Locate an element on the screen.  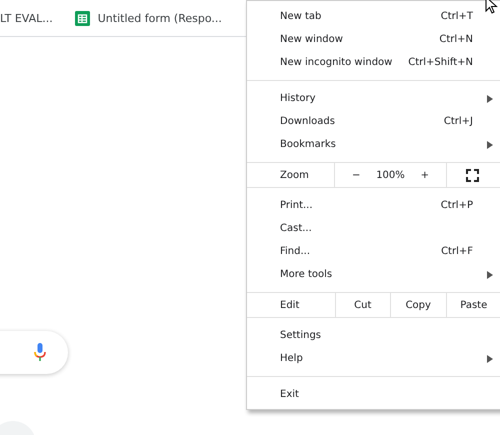
zoom-out-button: − is located at coordinates (356, 175).